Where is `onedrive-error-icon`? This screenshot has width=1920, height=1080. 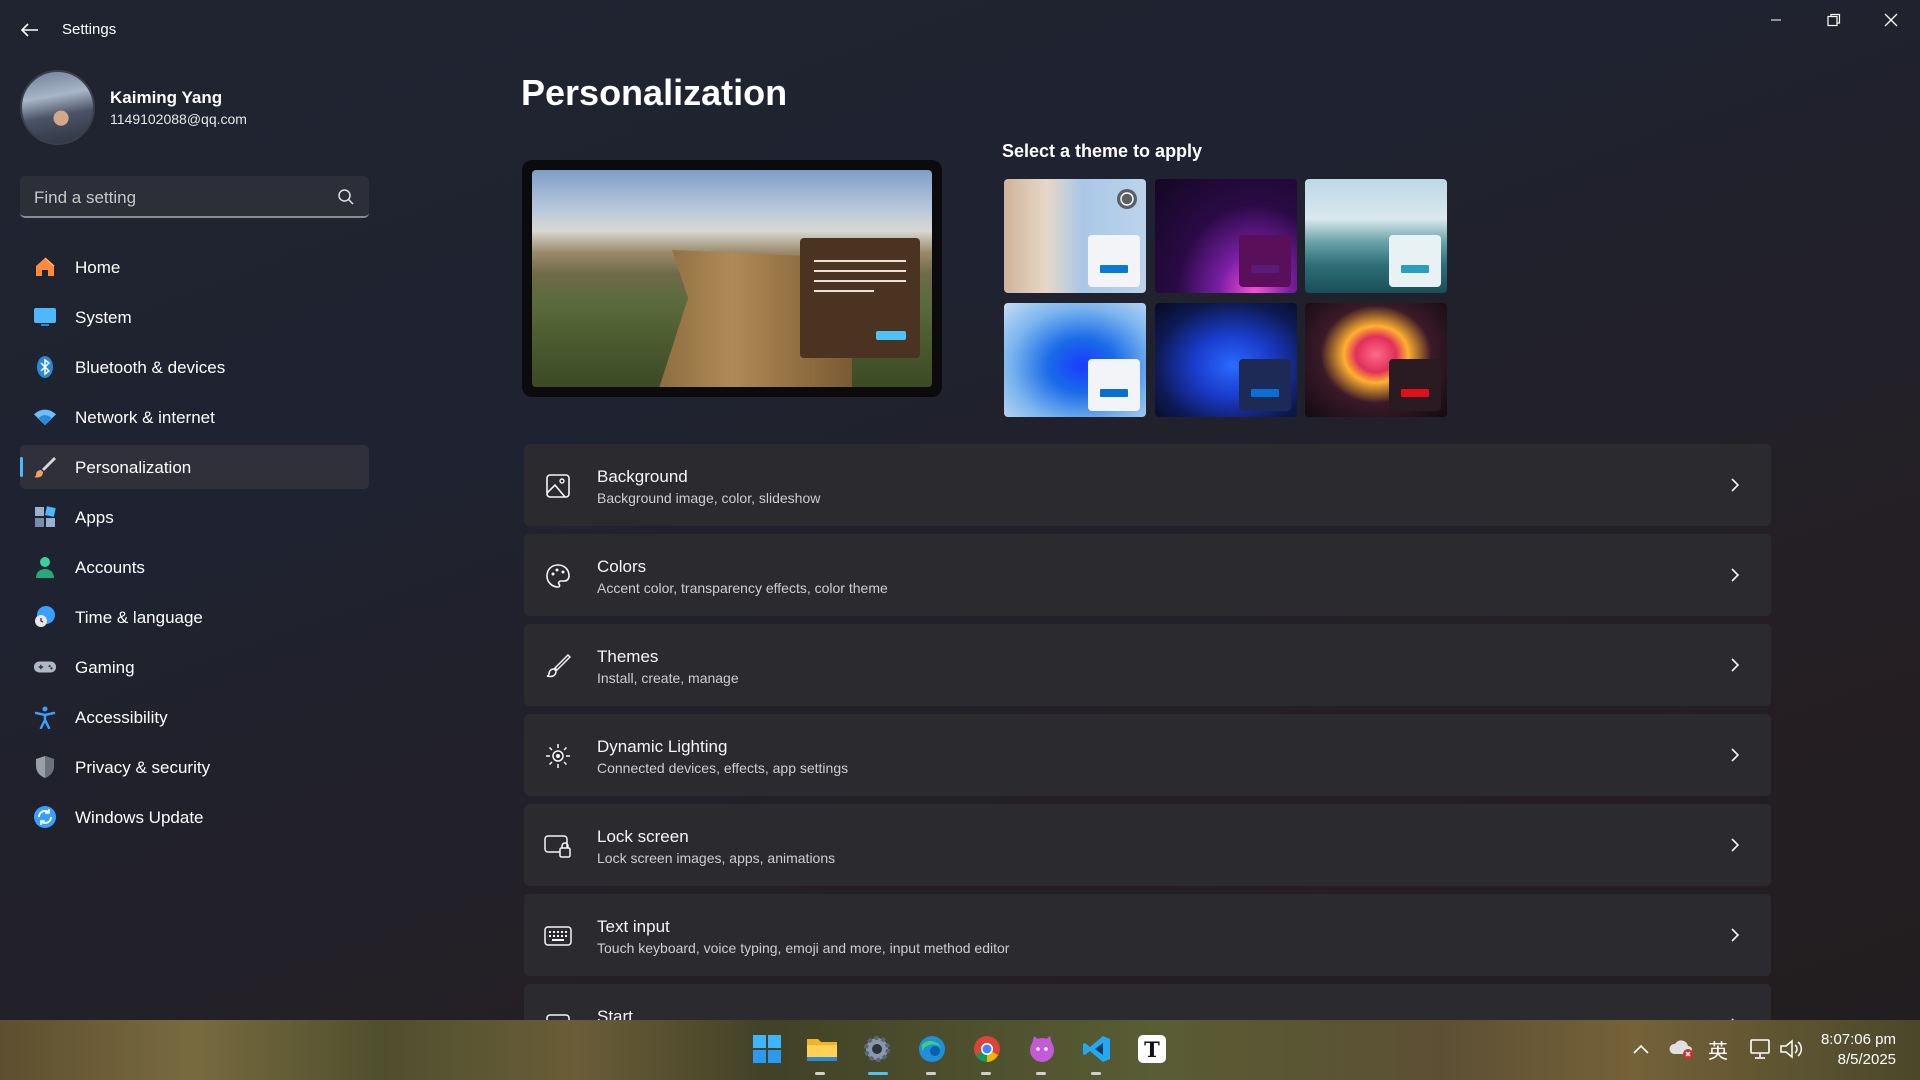
onedrive-error-icon is located at coordinates (1682, 1049).